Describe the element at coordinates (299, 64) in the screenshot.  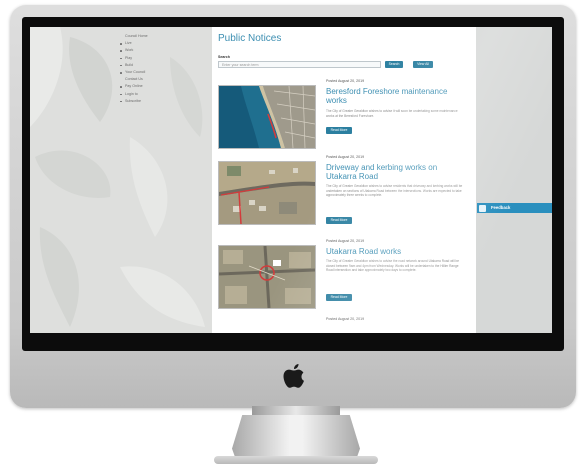
I see `search-input: Enter your search term` at that location.